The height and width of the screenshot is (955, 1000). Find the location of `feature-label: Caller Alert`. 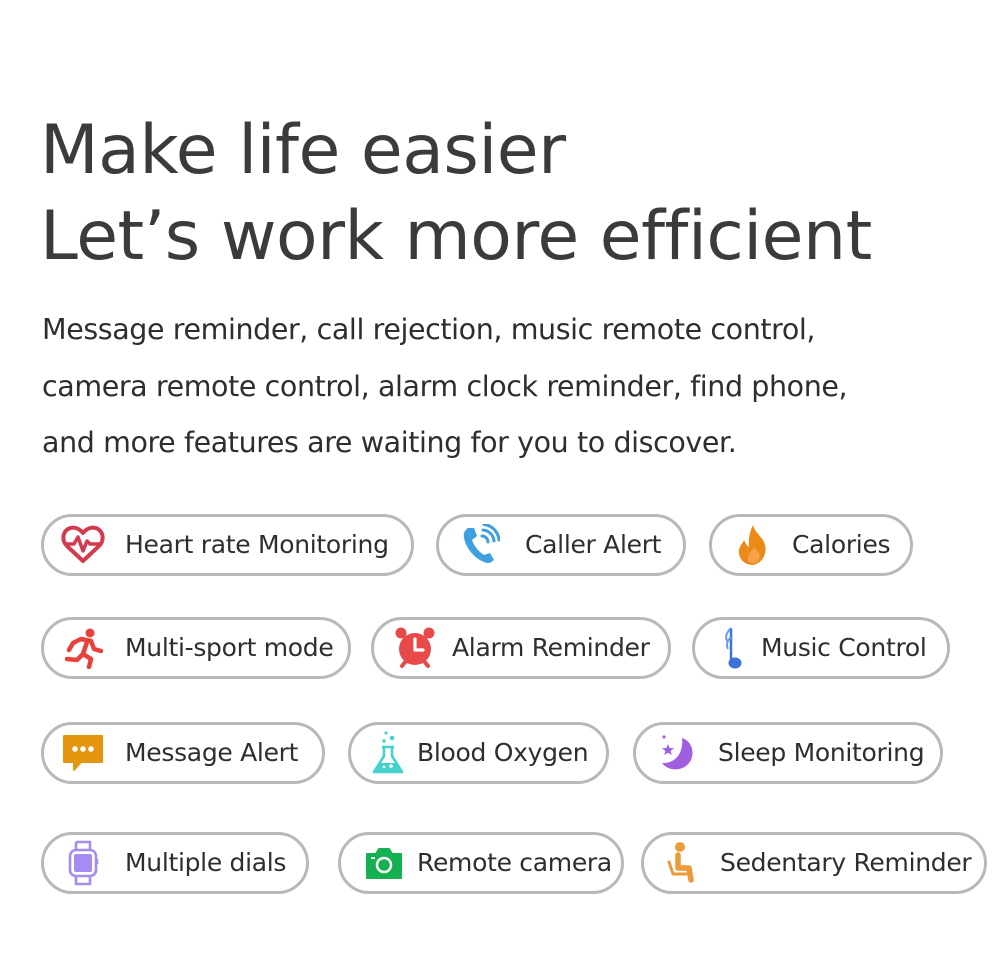

feature-label: Caller Alert is located at coordinates (593, 544).